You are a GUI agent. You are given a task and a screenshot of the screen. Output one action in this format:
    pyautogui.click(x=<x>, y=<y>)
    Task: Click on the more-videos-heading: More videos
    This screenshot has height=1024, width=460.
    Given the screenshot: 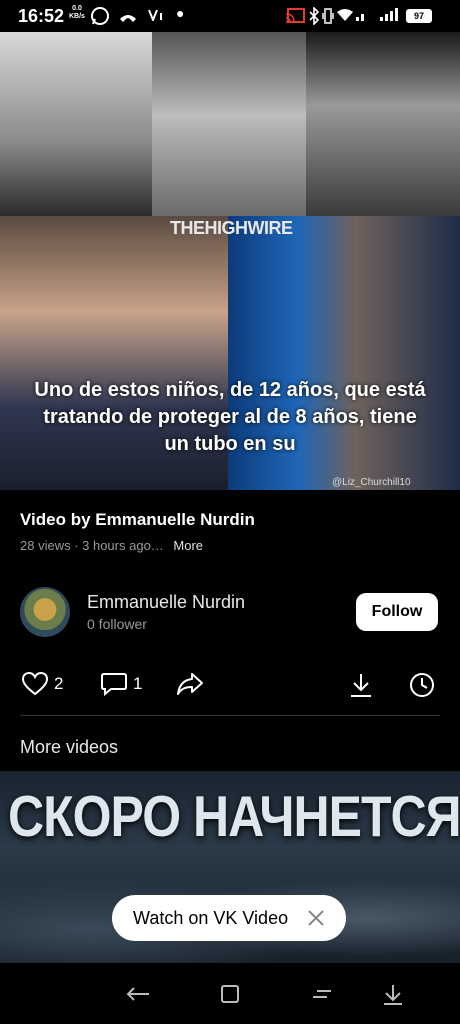 What is the action you would take?
    pyautogui.click(x=69, y=747)
    